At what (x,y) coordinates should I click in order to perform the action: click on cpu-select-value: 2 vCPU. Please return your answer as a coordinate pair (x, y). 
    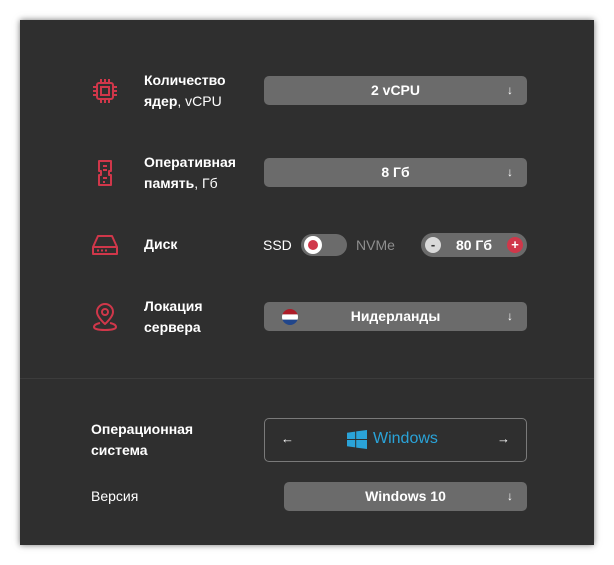
    Looking at the image, I should click on (395, 90).